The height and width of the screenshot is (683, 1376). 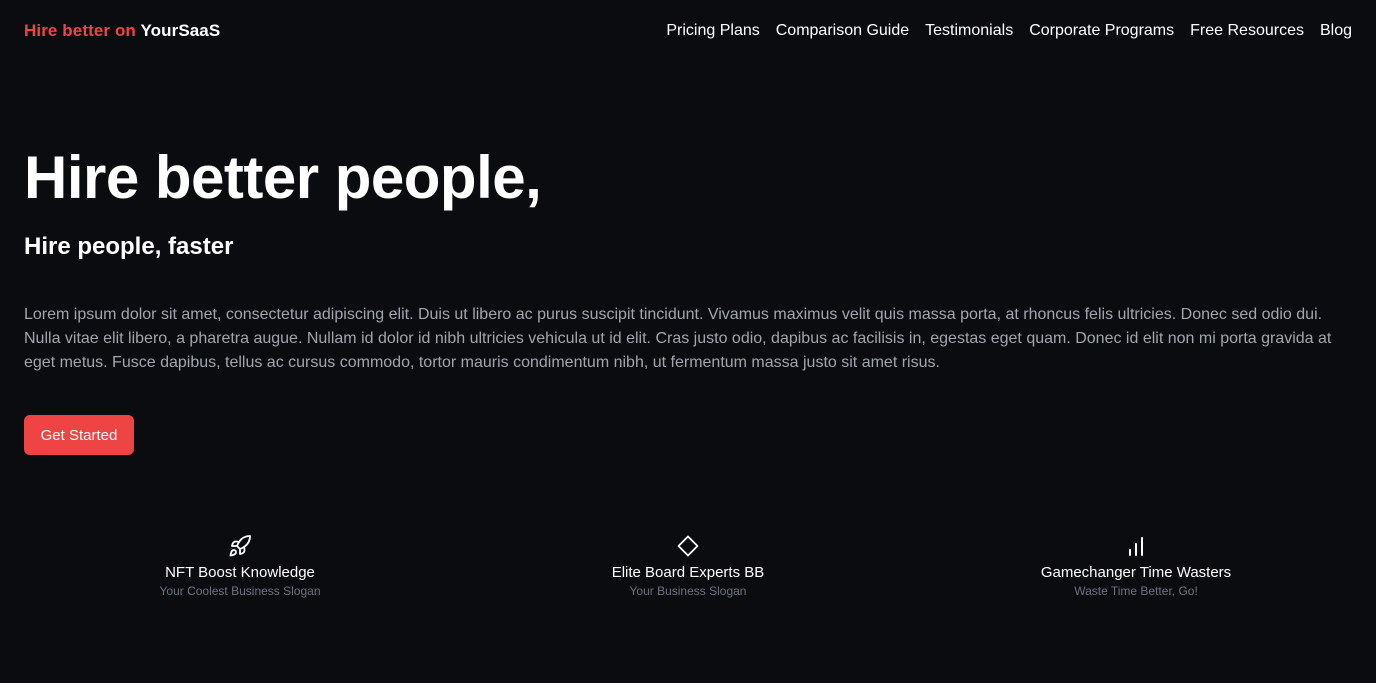 I want to click on bar-chart-icon, so click(x=1136, y=546).